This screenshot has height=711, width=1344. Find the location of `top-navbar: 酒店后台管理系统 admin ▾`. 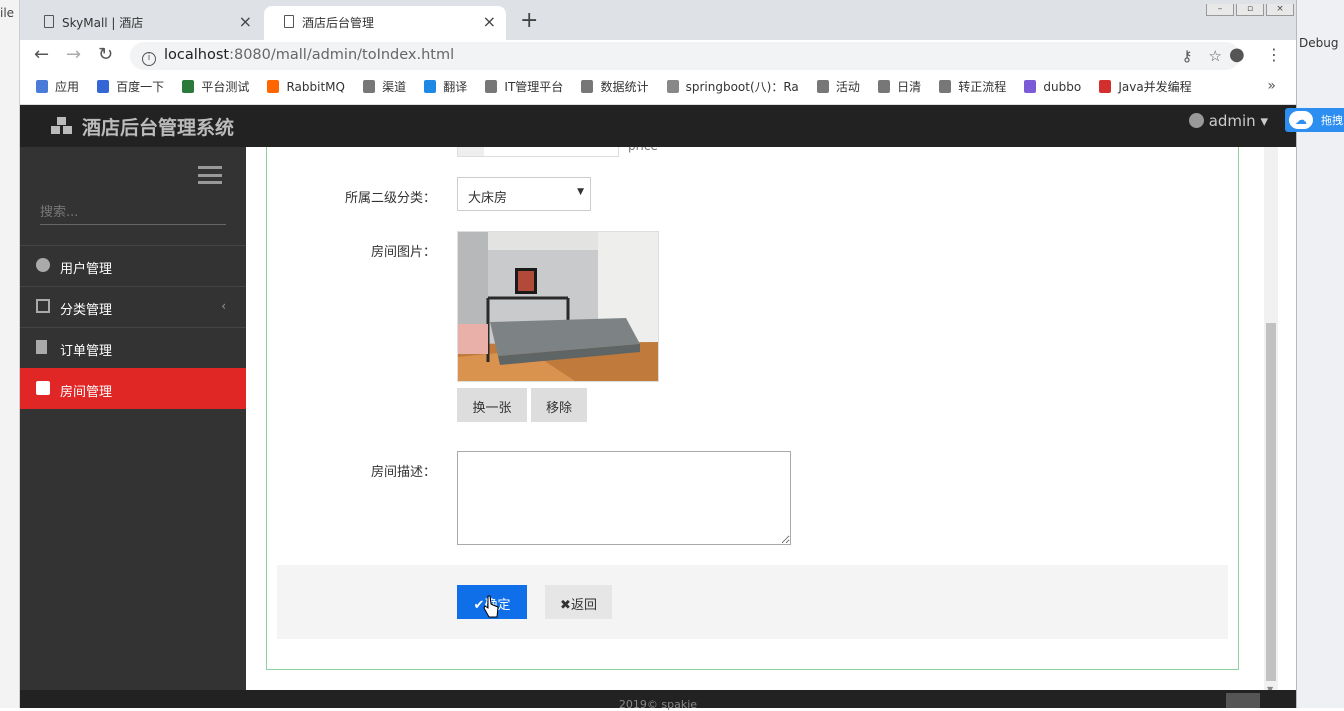

top-navbar: 酒店后台管理系统 admin ▾ is located at coordinates (658, 126).